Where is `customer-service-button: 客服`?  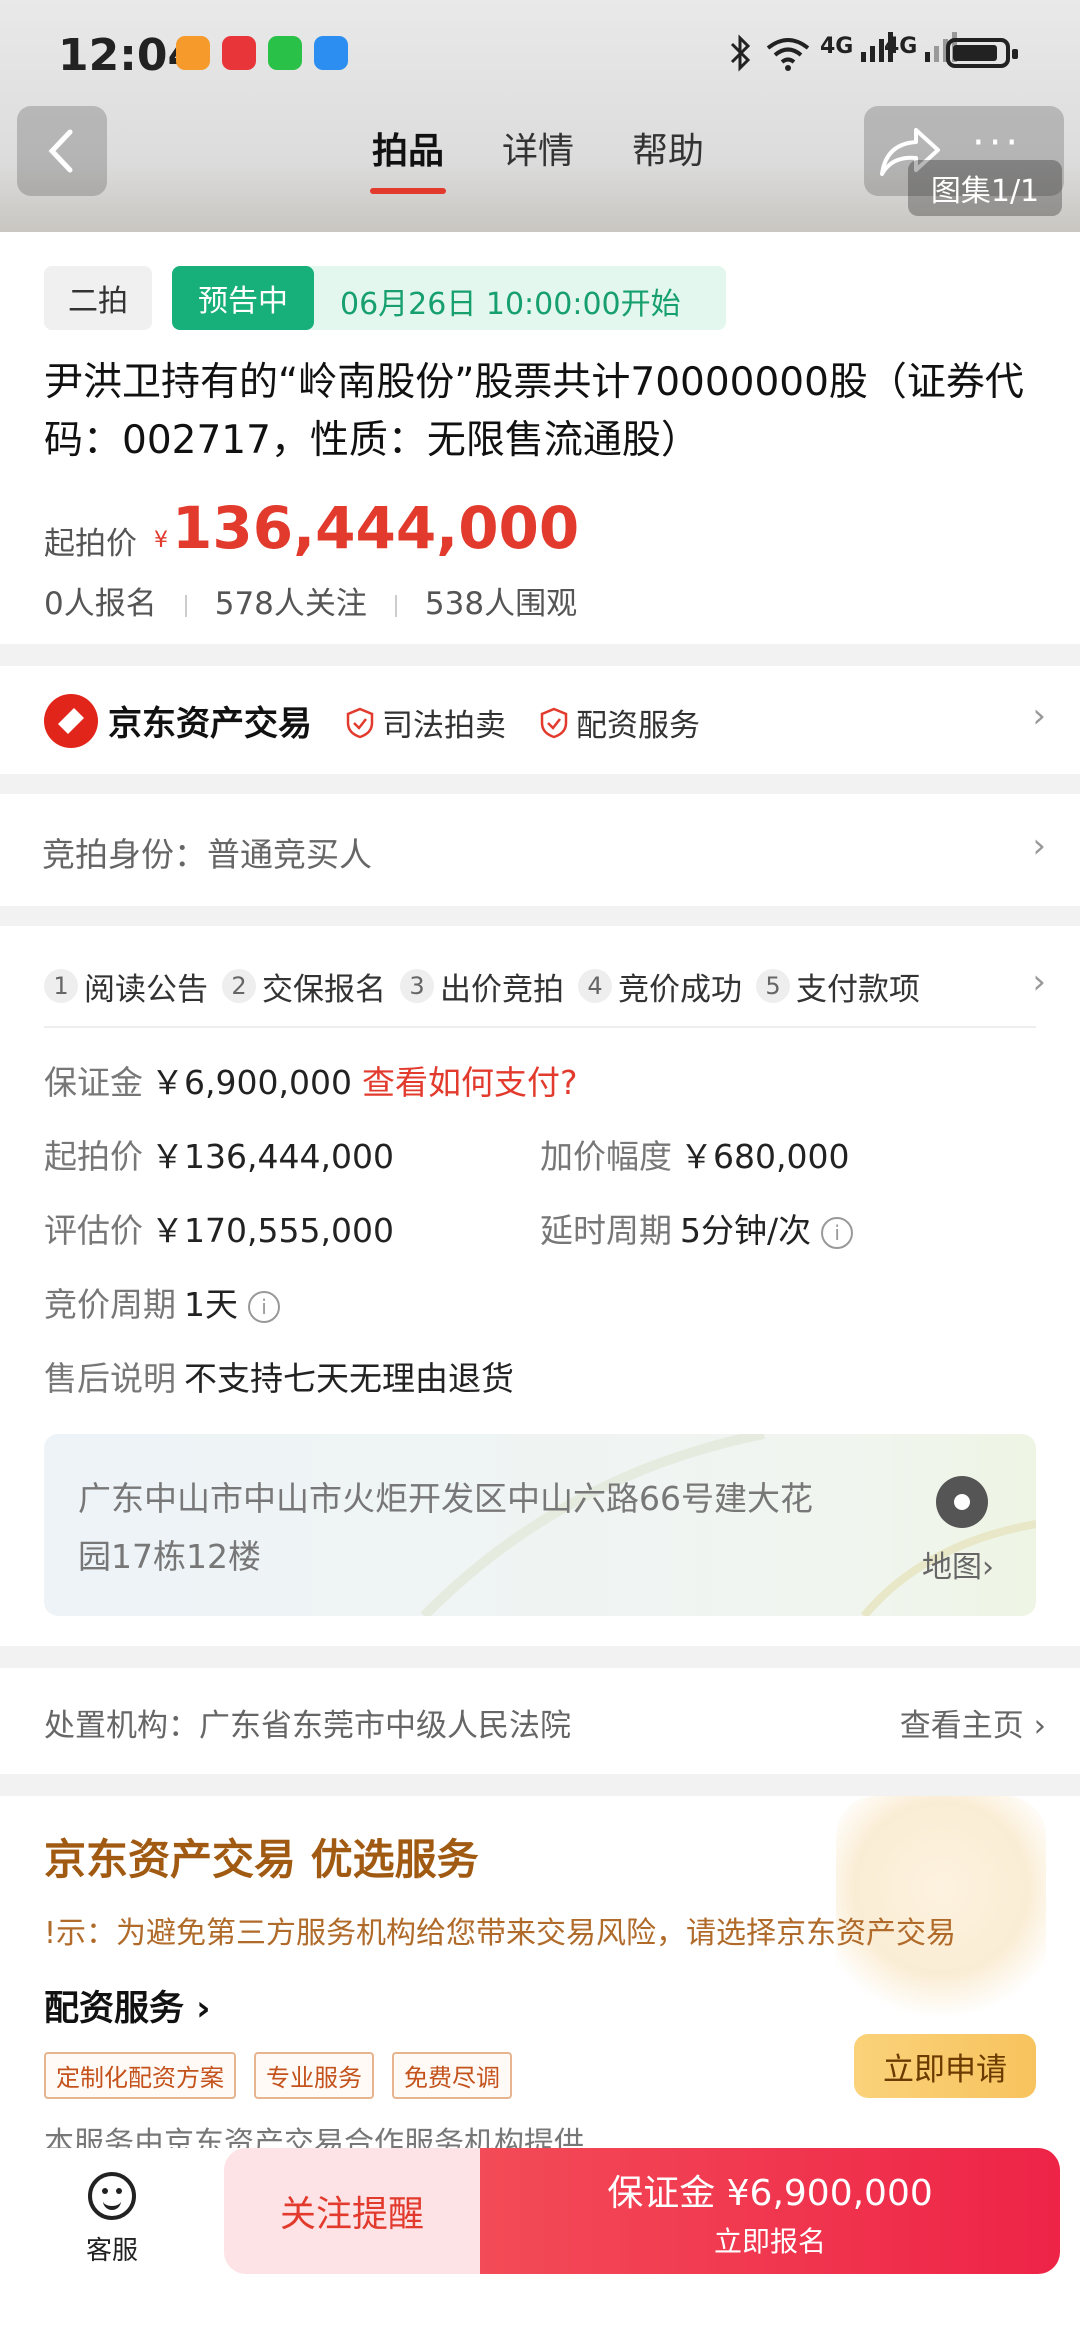
customer-service-button: 客服 is located at coordinates (112, 2219).